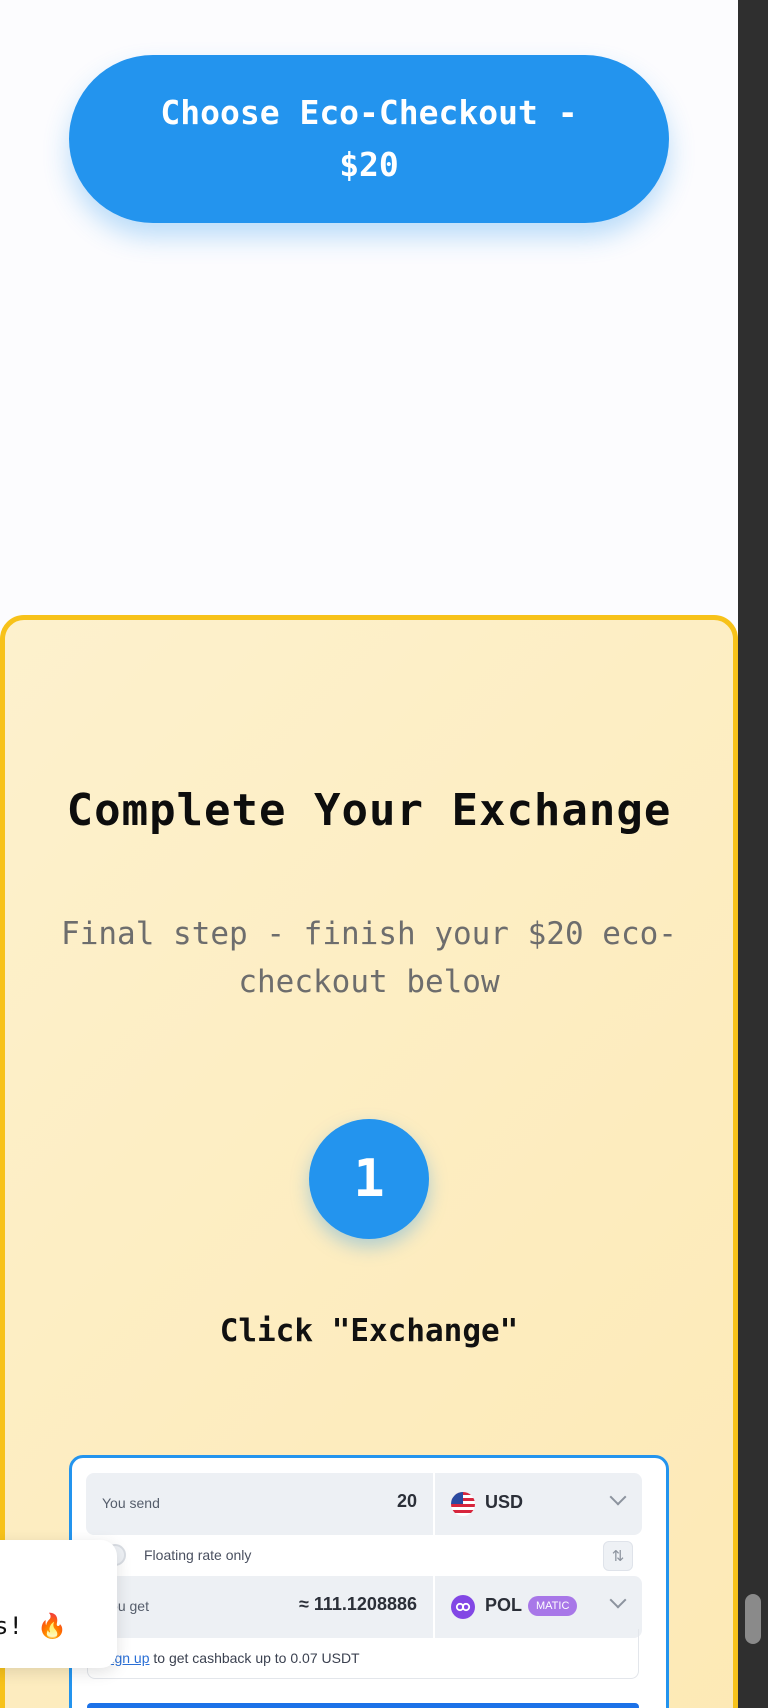 The width and height of the screenshot is (768, 1708). Describe the element at coordinates (553, 1606) in the screenshot. I see `network-badge: MATIC` at that location.